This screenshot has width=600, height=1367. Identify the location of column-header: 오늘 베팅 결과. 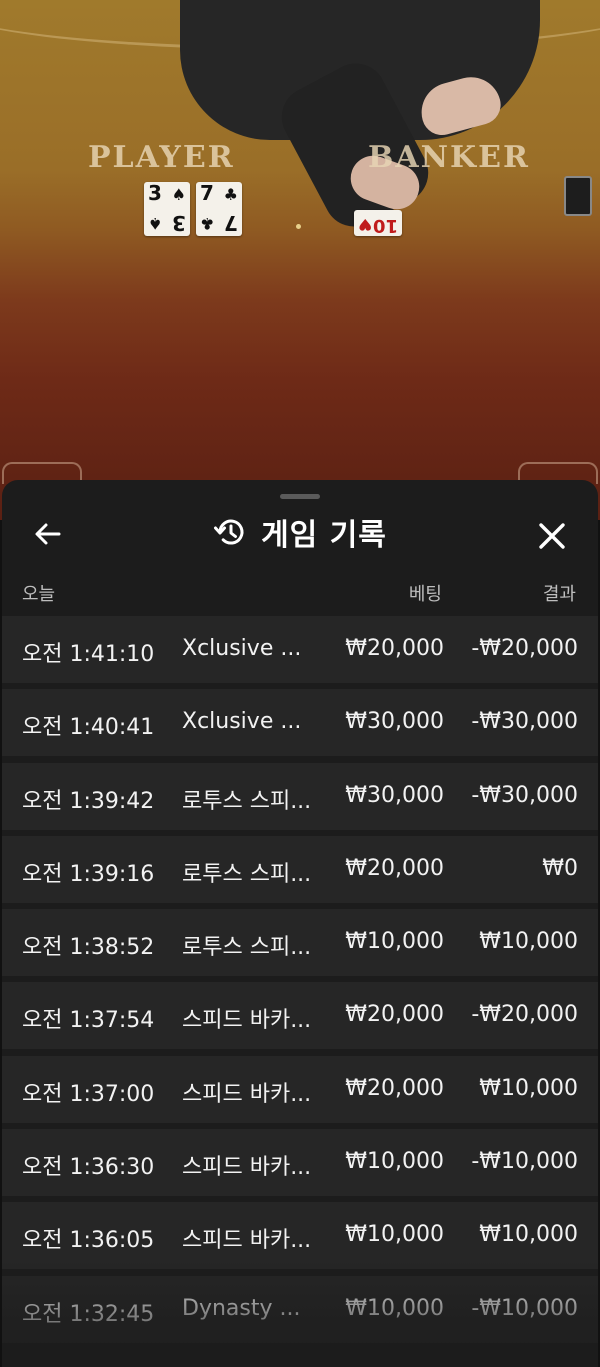
(300, 592).